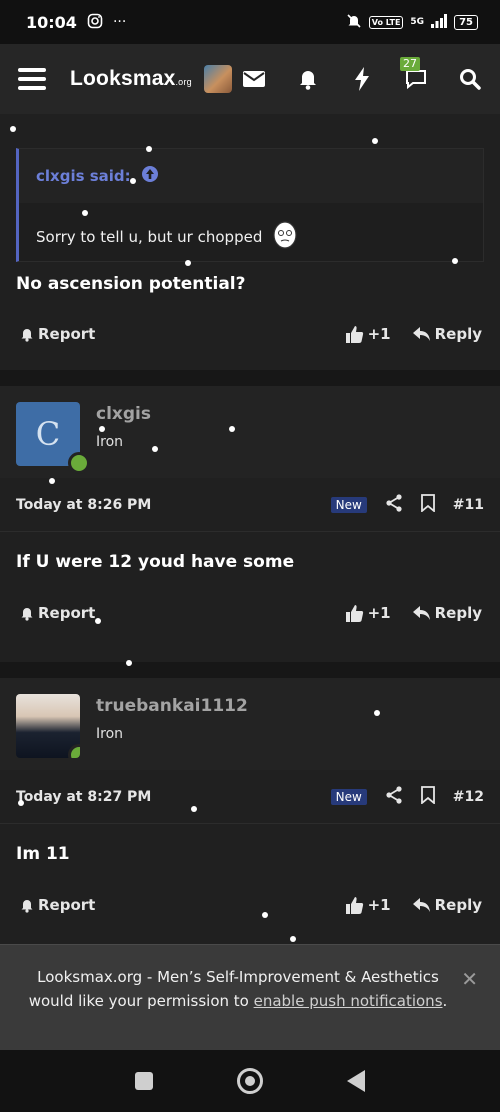  Describe the element at coordinates (83, 797) in the screenshot. I see `post-date: Today at 8:27 PM` at that location.